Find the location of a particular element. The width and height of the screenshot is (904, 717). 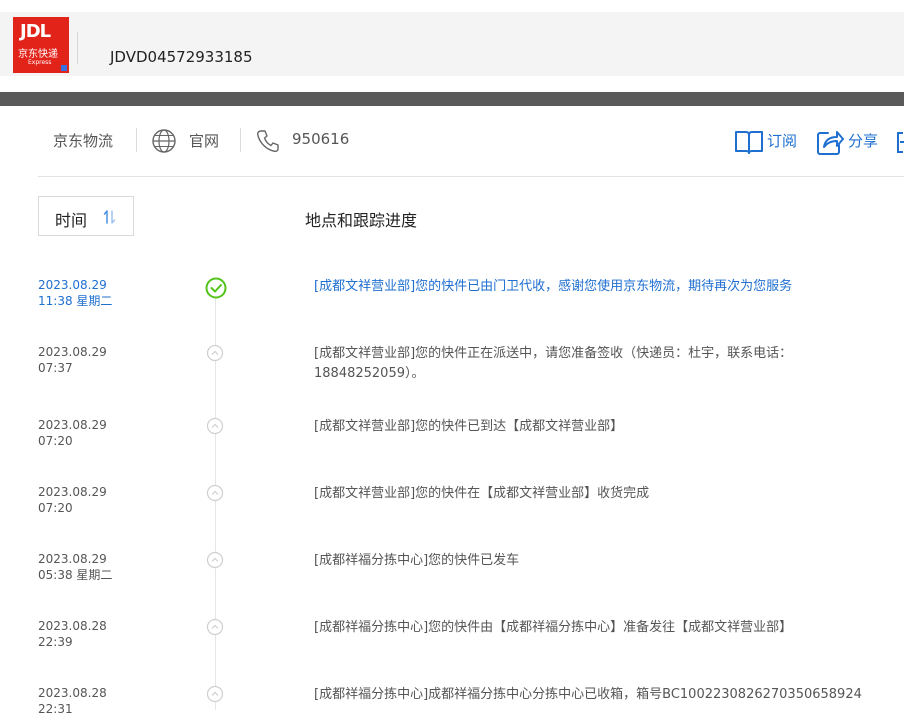

carrier-phone: 950616 is located at coordinates (320, 139).